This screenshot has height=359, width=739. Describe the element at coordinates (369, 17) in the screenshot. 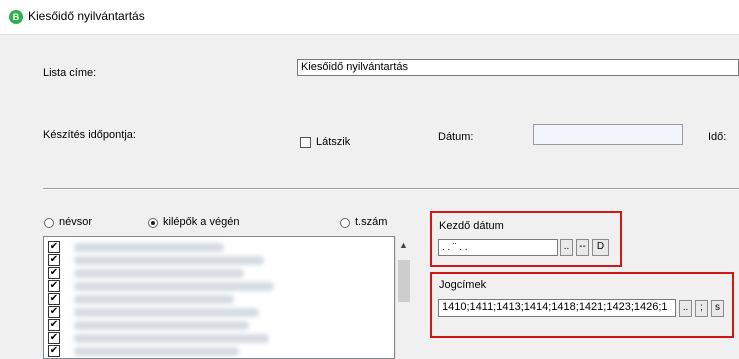

I see `title-bar: B Kiesőidő nyilvántartás` at that location.